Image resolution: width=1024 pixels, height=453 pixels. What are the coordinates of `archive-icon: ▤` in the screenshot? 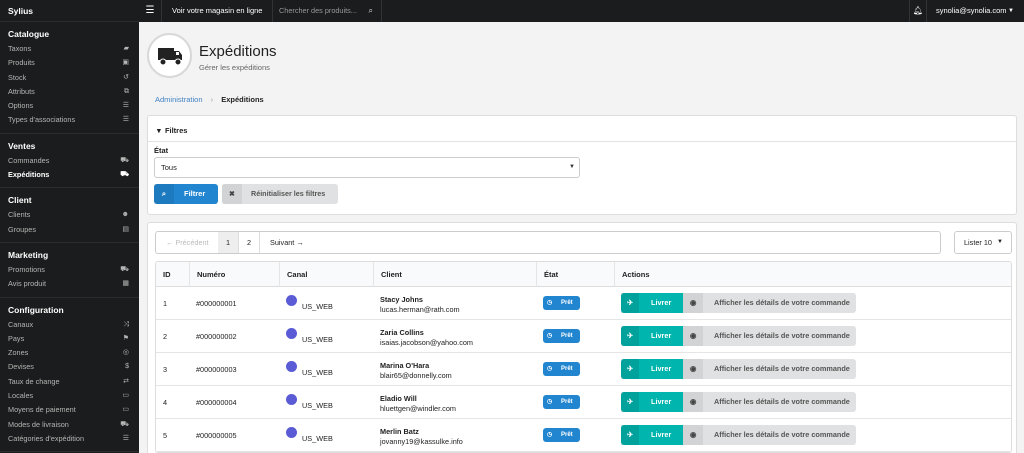 It's located at (125, 229).